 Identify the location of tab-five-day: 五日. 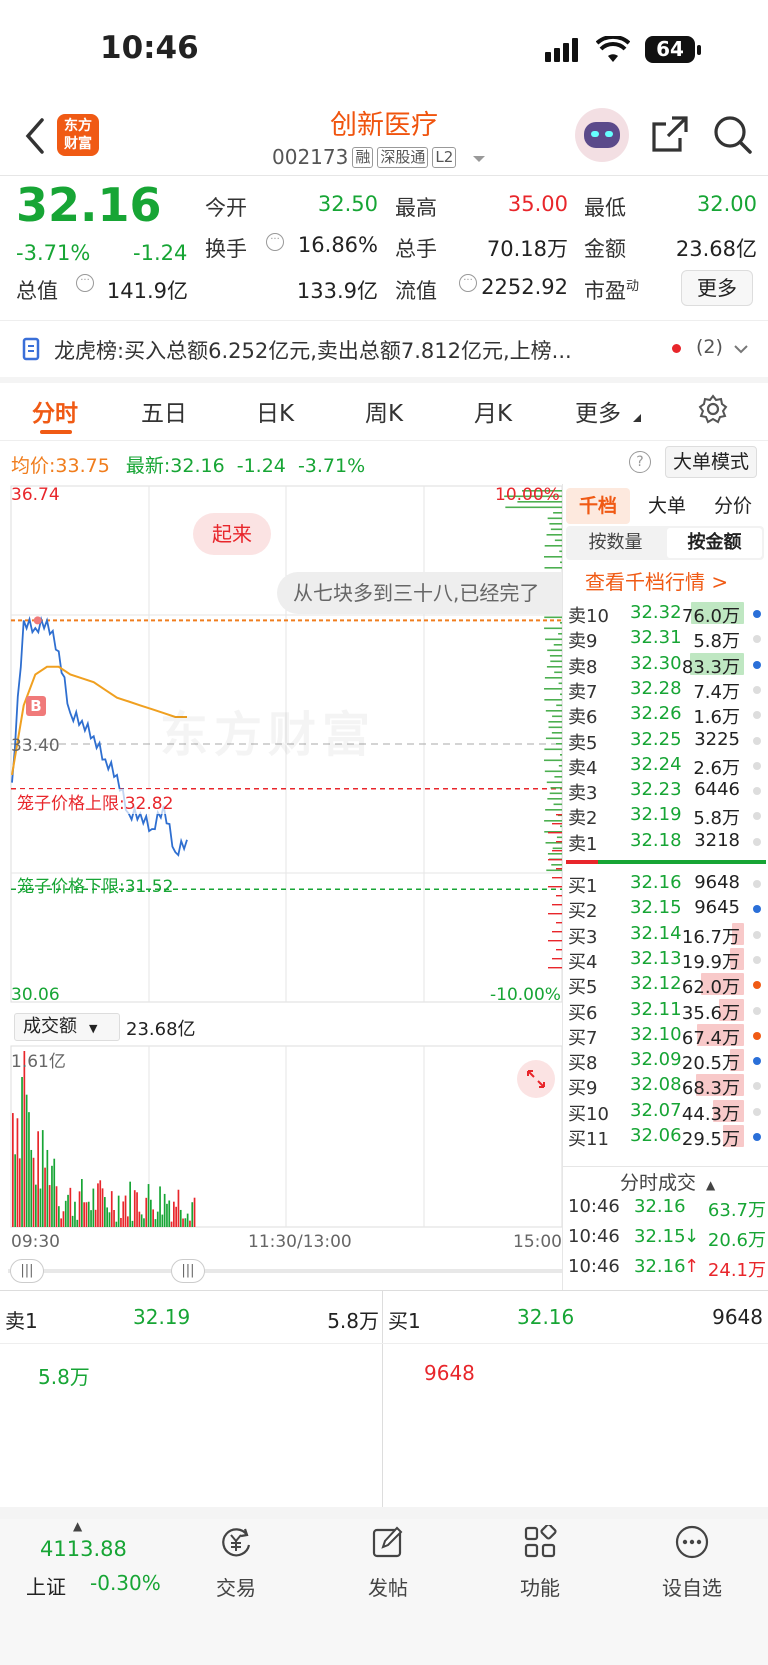
(164, 411).